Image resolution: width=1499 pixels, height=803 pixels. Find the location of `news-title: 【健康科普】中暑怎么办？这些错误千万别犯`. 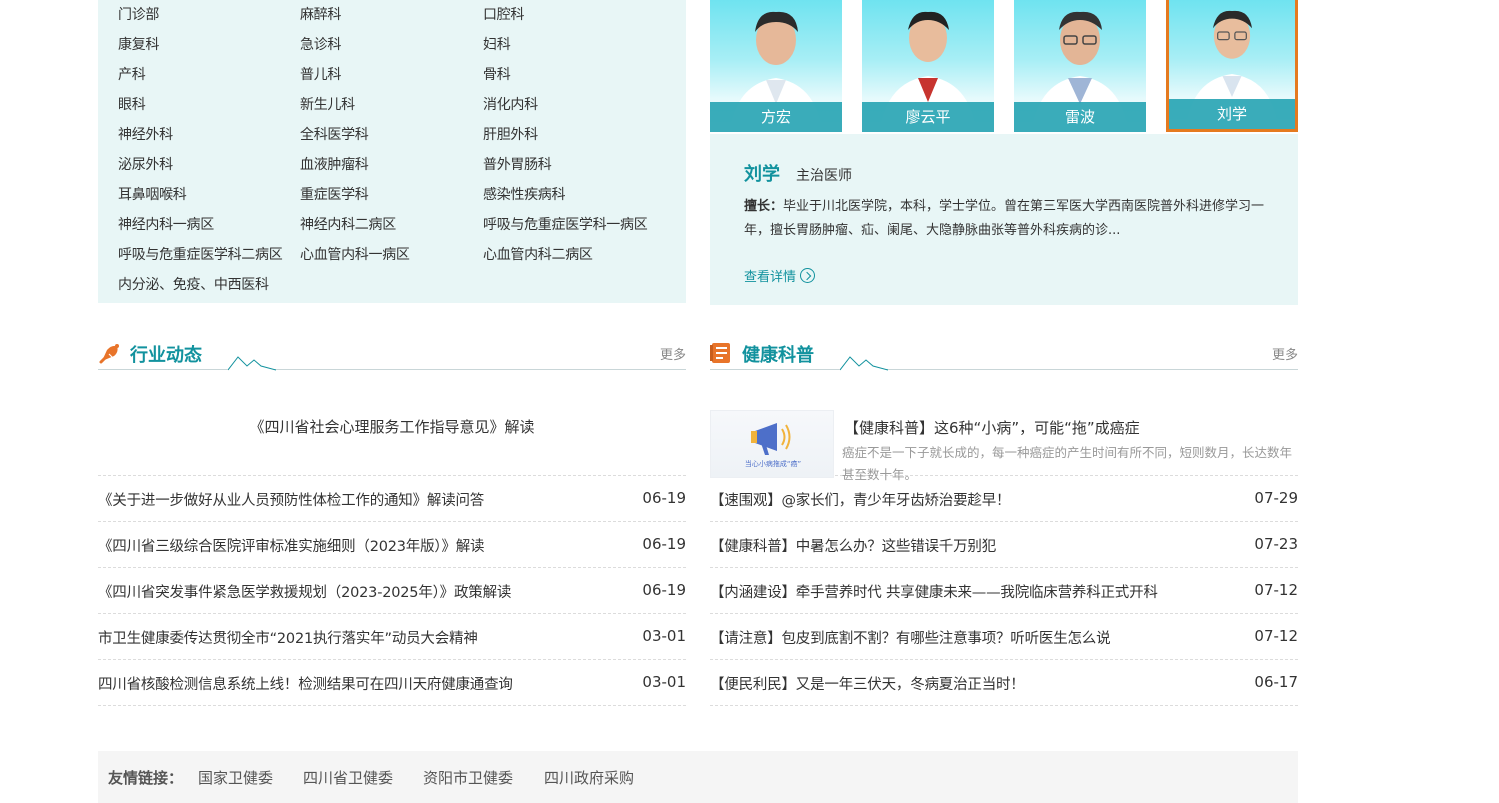

news-title: 【健康科普】中暑怎么办？这些错误千万别犯 is located at coordinates (853, 547).